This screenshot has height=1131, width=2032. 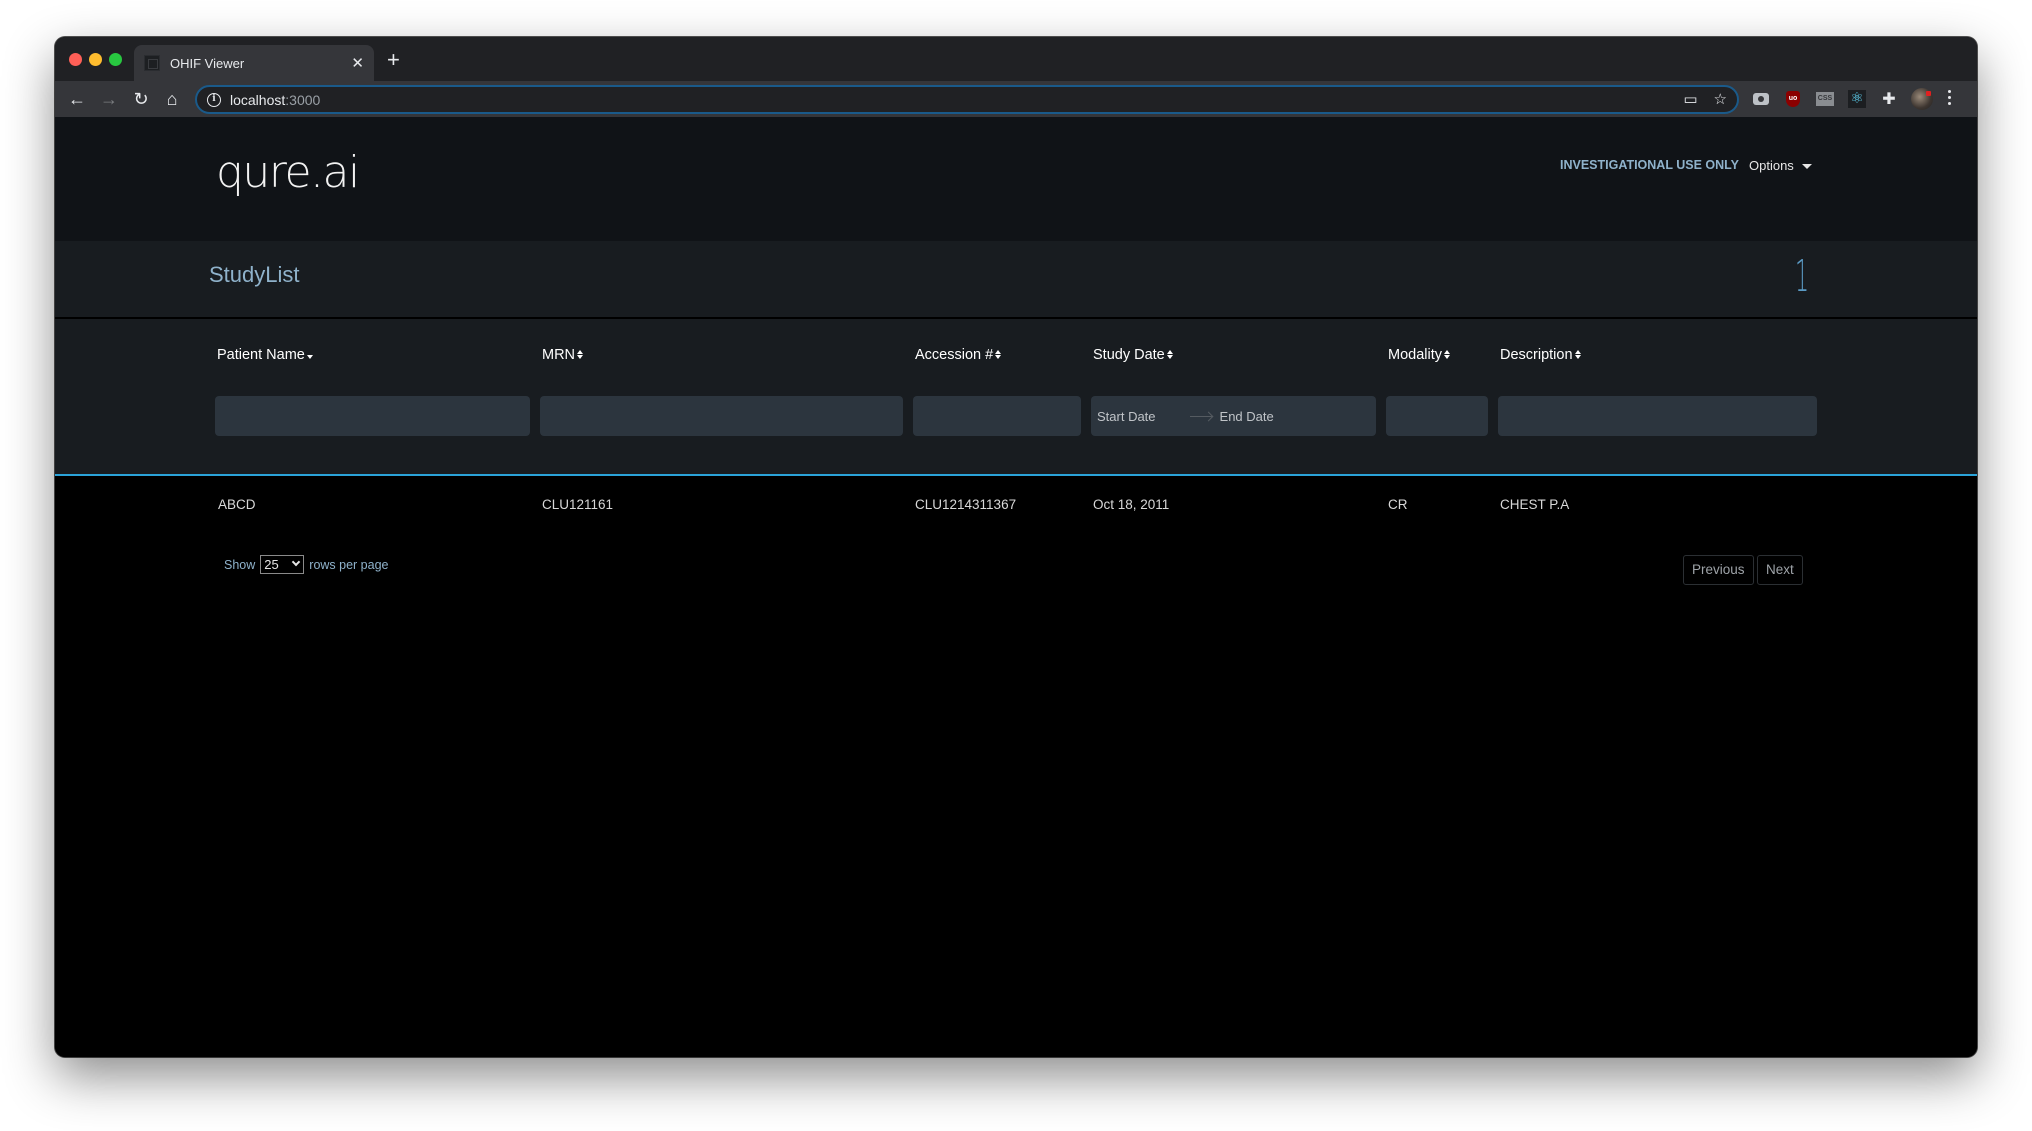 What do you see at coordinates (372, 416) in the screenshot?
I see `patient-name-filter-input` at bounding box center [372, 416].